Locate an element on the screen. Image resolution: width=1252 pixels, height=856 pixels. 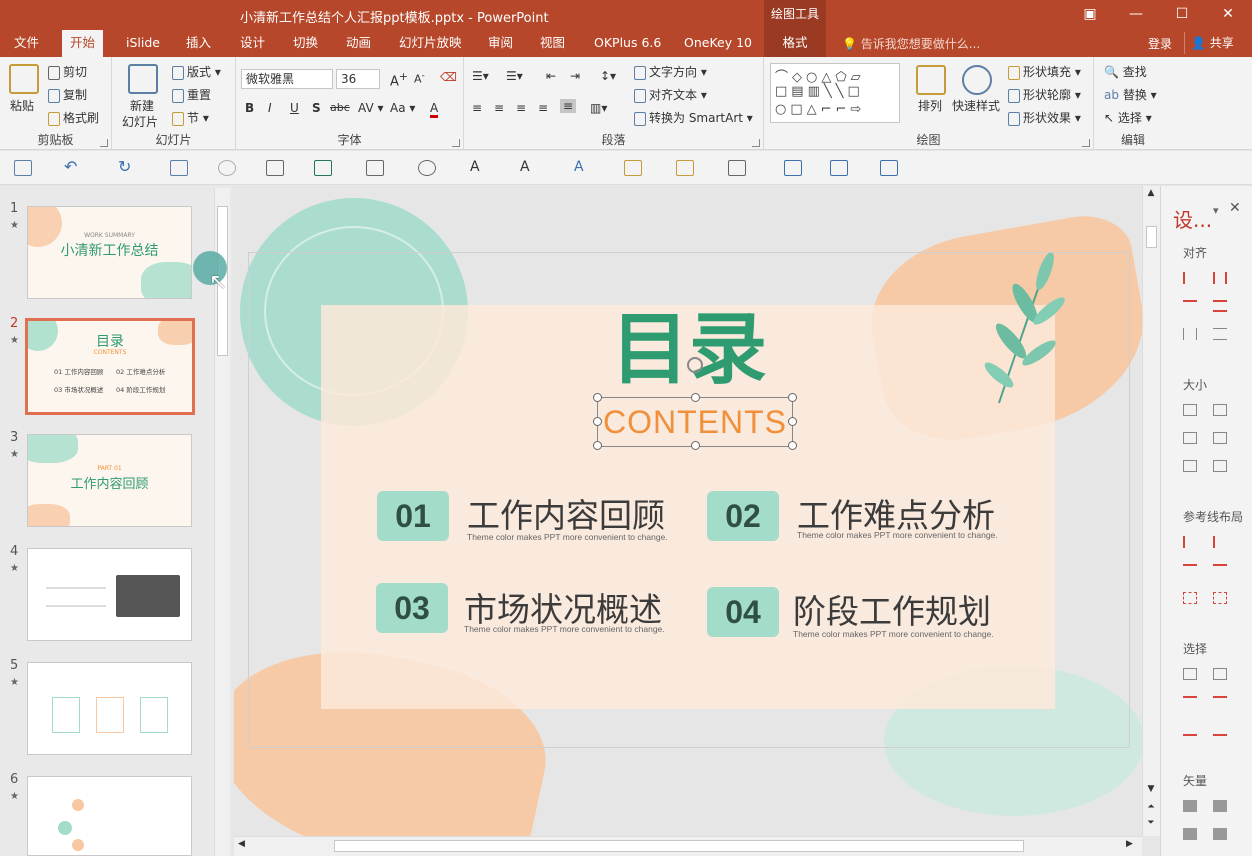
tab-okplus: OKPlus 6.6 is located at coordinates (627, 43).